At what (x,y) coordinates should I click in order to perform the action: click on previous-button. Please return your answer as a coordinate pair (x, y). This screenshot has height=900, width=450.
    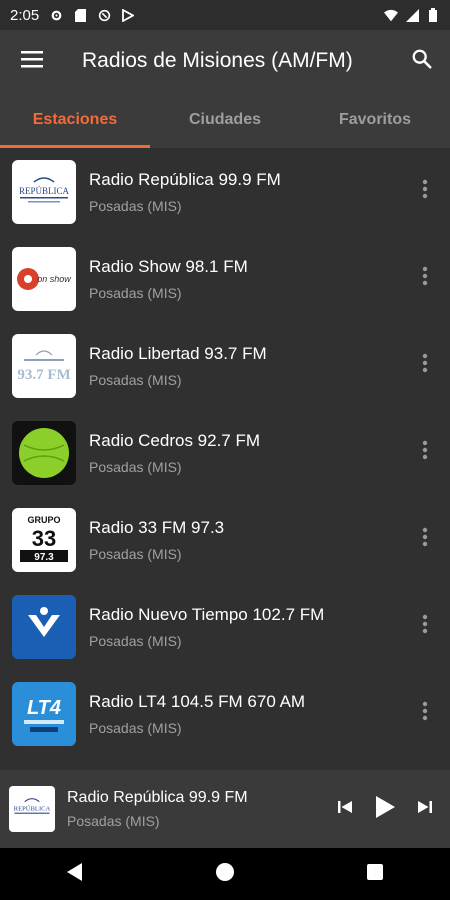
    Looking at the image, I should click on (345, 809).